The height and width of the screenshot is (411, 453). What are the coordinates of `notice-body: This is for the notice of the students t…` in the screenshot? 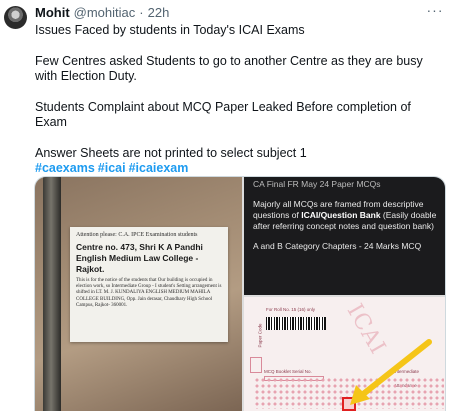 It's located at (149, 293).